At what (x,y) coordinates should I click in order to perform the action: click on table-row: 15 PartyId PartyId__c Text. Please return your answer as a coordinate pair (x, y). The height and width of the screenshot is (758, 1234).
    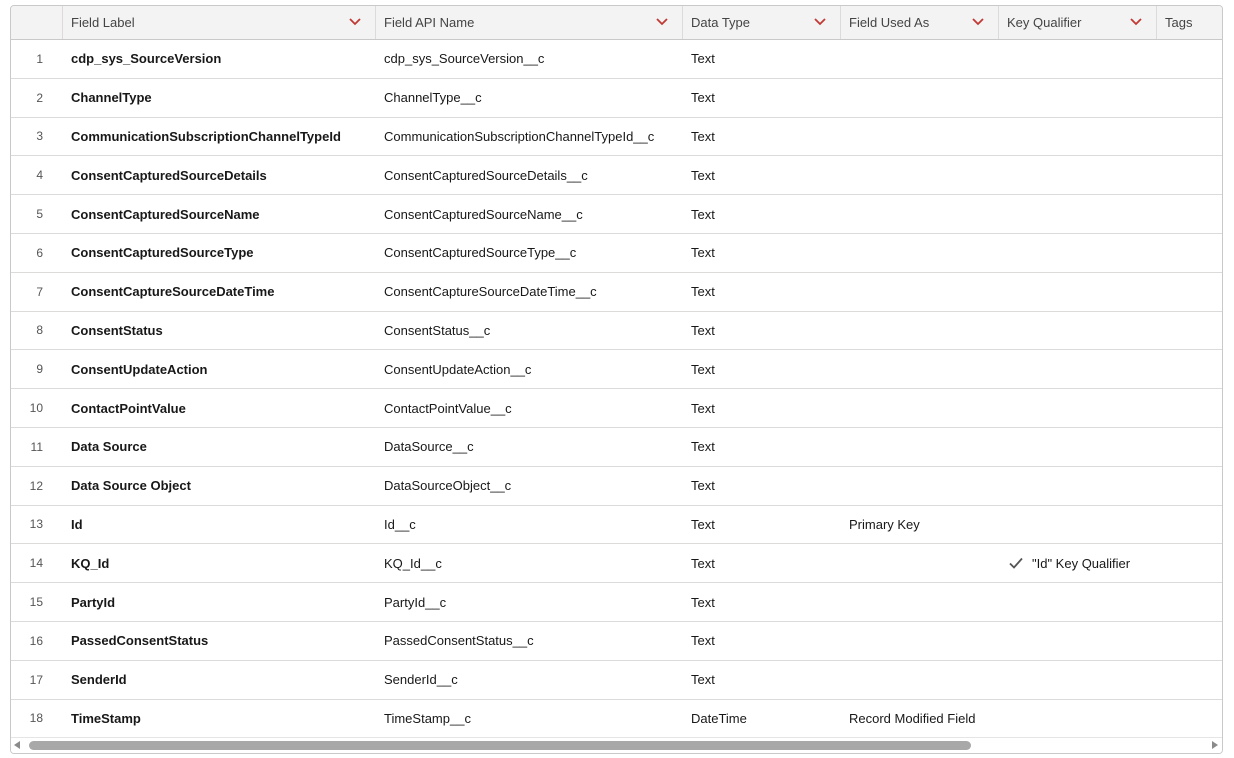
    Looking at the image, I should click on (616, 602).